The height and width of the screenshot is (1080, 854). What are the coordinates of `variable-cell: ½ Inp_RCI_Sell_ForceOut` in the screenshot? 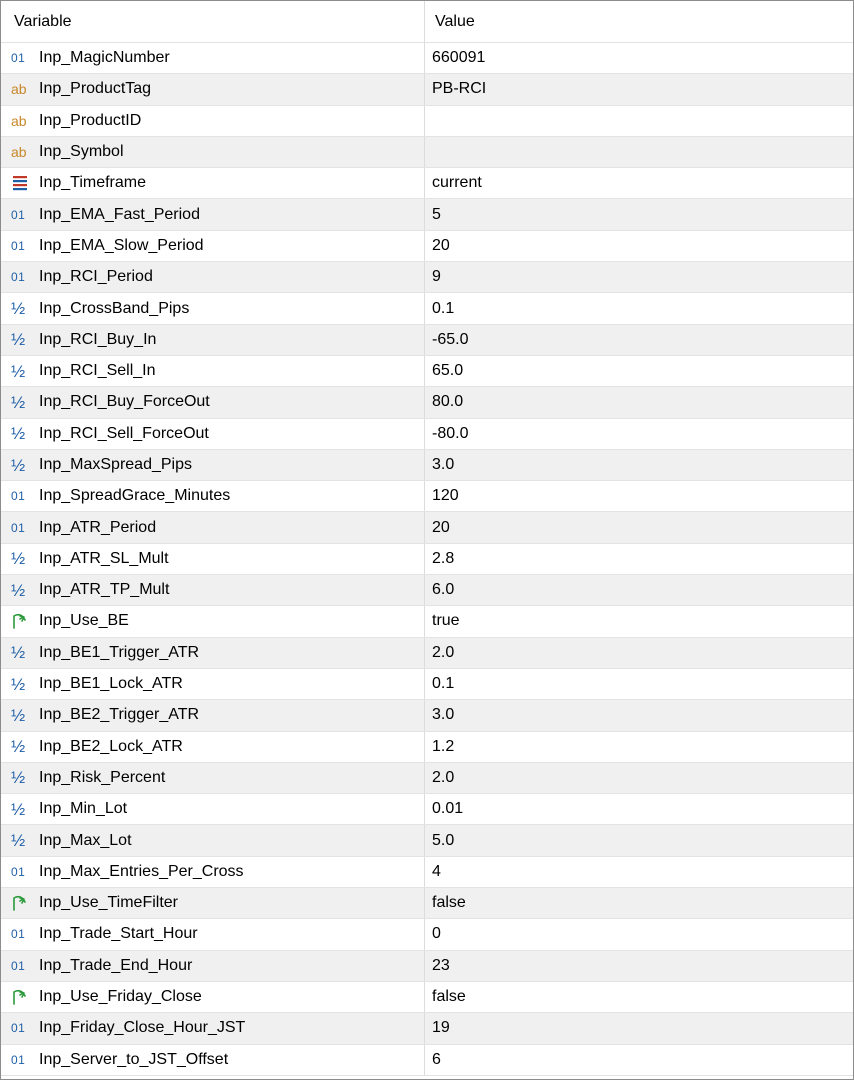 It's located at (213, 433).